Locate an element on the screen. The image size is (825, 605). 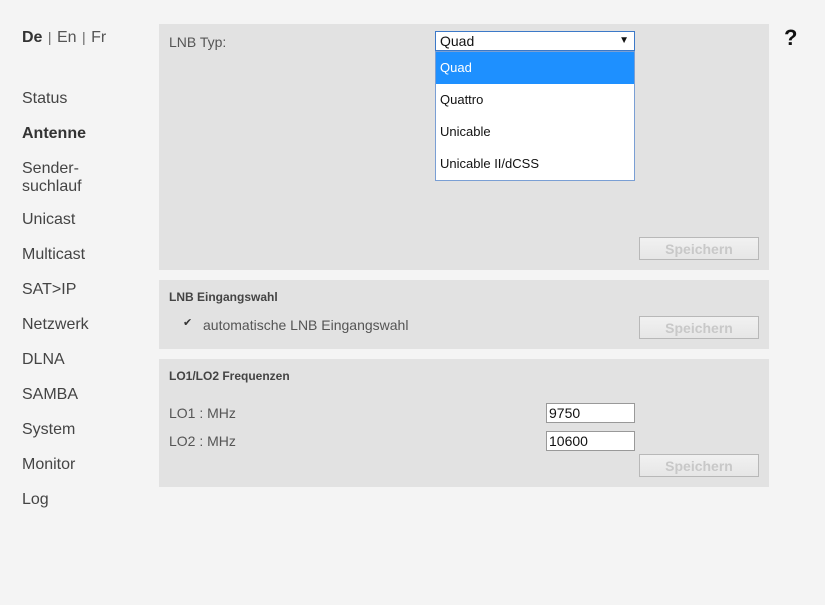
lnb-type-option-quad: Quad is located at coordinates (535, 68).